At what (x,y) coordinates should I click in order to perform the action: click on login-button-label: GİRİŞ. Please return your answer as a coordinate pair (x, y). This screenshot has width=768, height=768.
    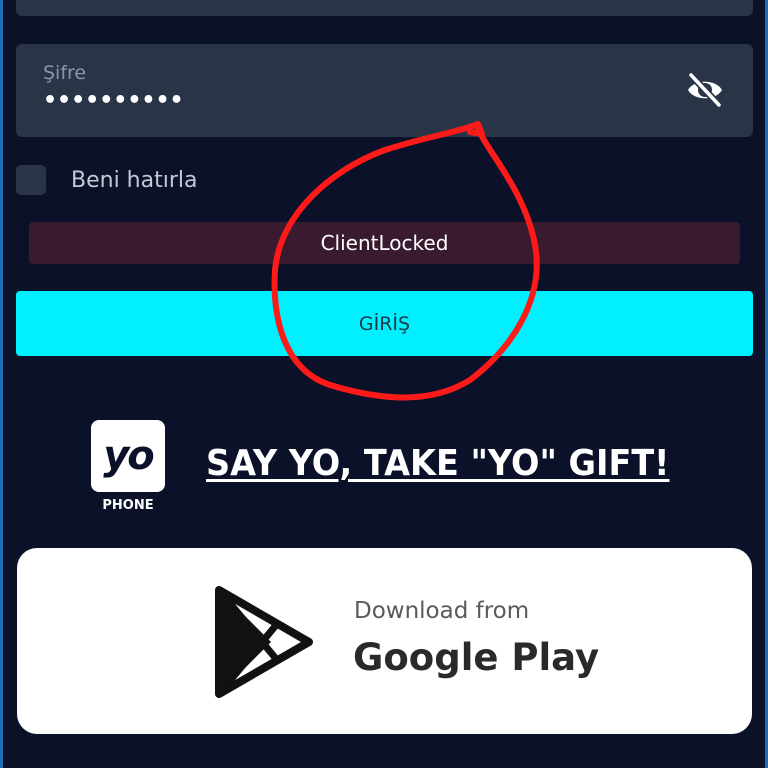
    Looking at the image, I should click on (384, 323).